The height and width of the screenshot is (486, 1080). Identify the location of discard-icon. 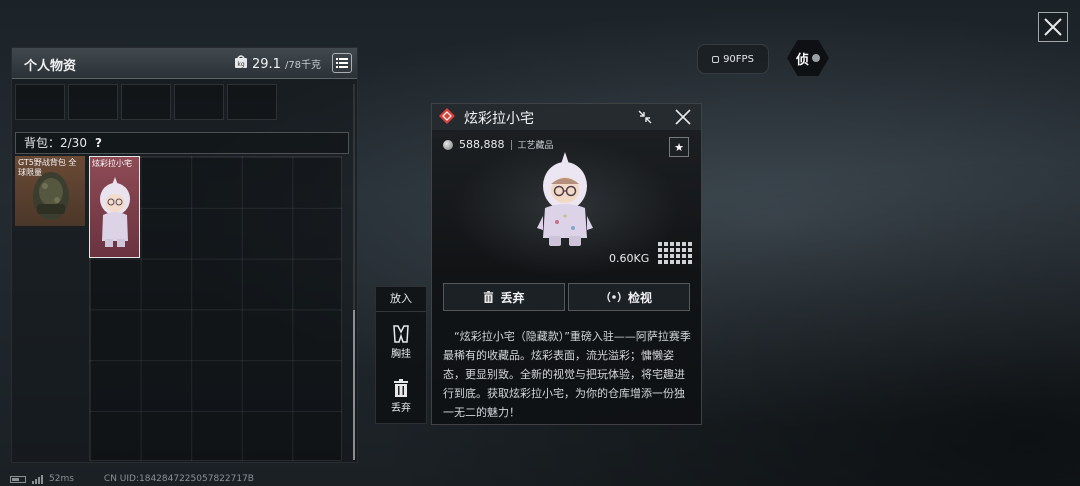
(489, 297).